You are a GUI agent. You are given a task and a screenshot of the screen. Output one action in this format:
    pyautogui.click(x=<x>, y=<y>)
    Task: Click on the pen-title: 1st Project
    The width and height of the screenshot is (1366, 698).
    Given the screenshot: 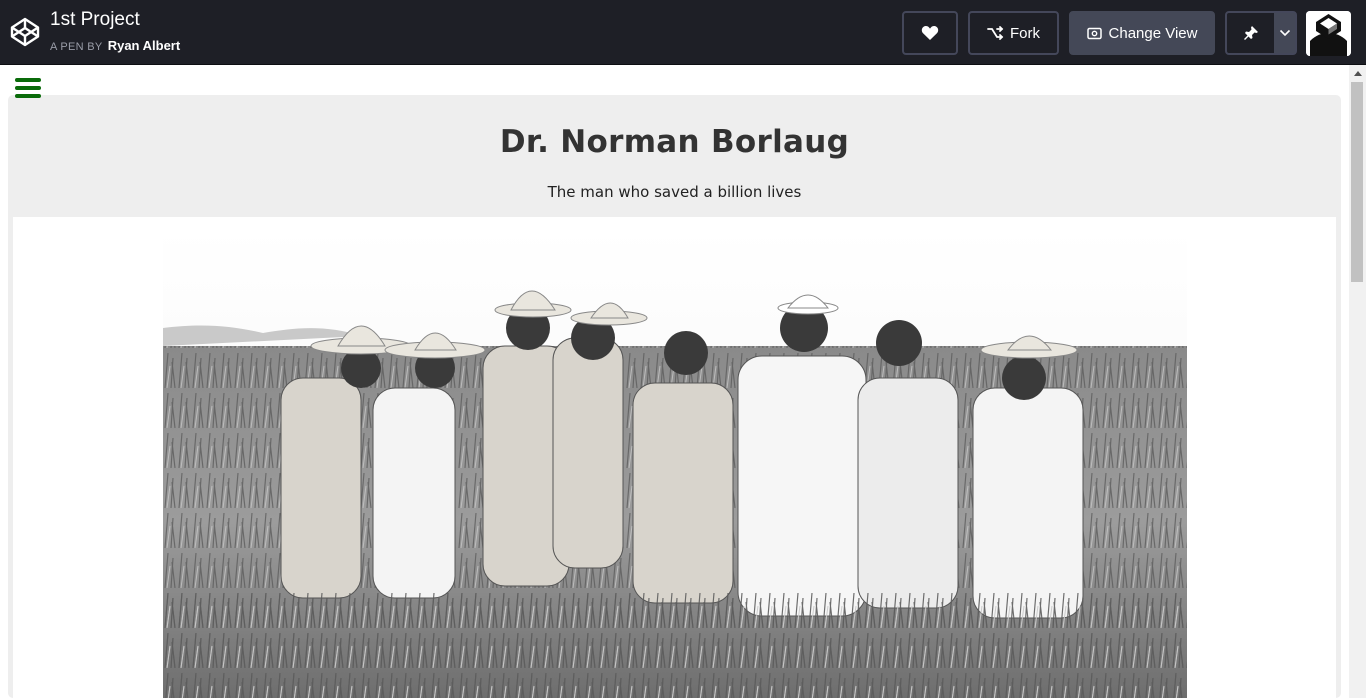 What is the action you would take?
    pyautogui.click(x=95, y=20)
    